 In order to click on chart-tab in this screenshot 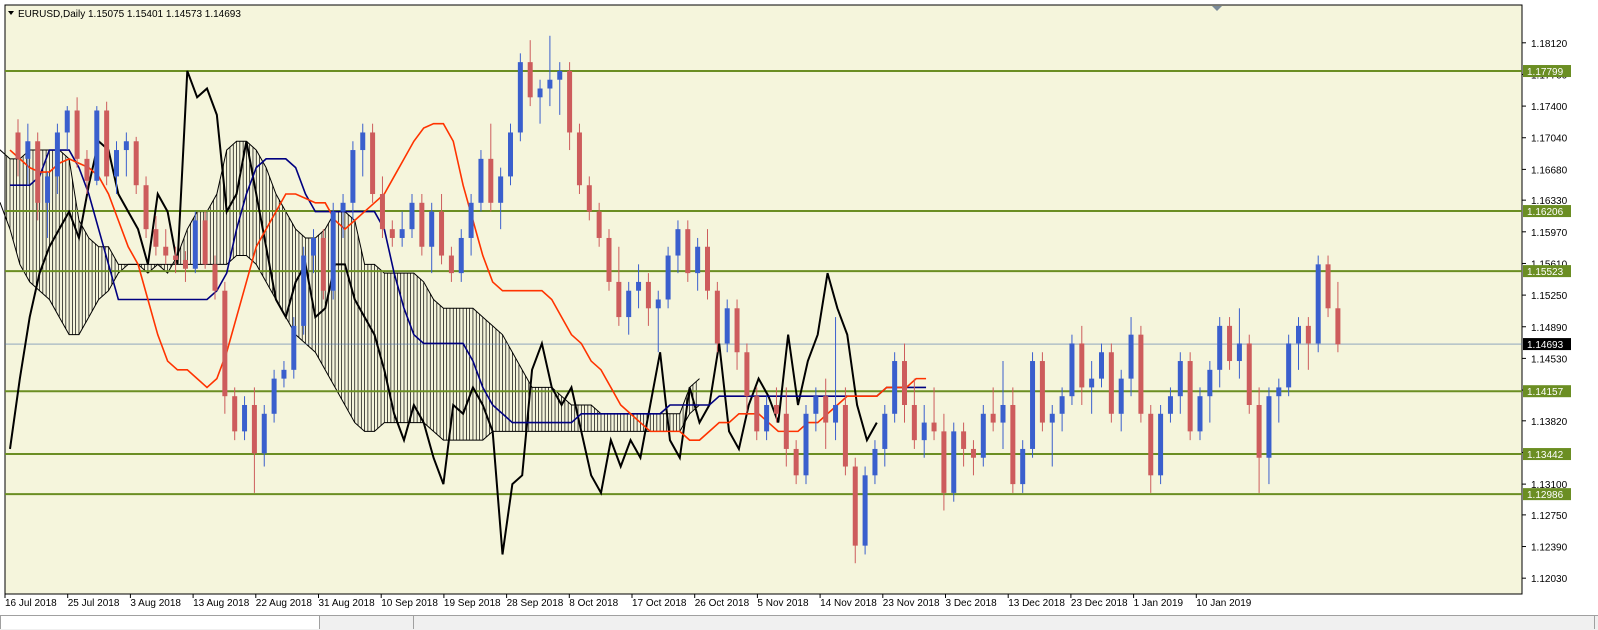, I will do `click(160, 622)`.